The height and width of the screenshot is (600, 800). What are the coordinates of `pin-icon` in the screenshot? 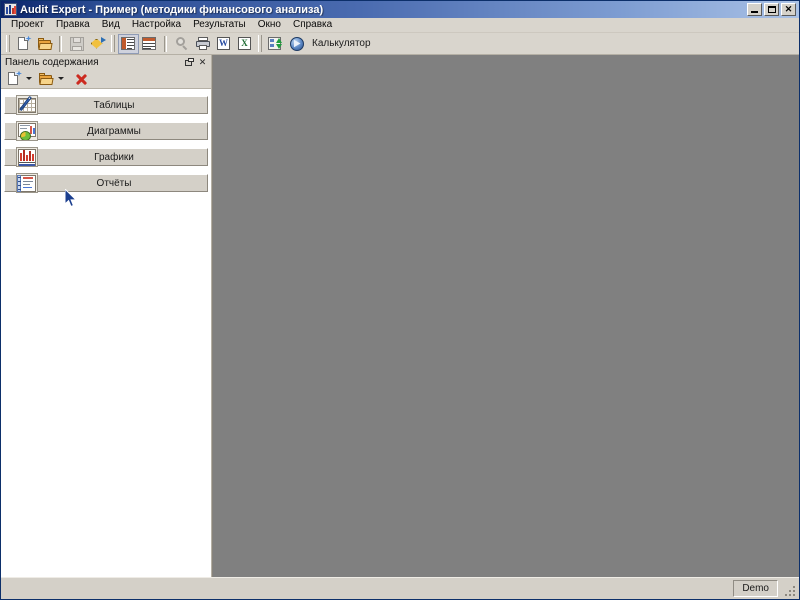 It's located at (189, 62).